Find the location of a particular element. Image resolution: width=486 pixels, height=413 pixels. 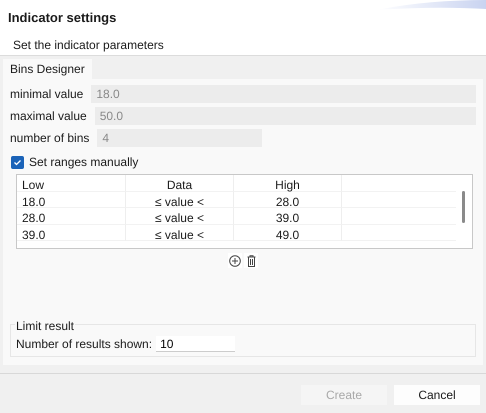

add-icon is located at coordinates (235, 260).